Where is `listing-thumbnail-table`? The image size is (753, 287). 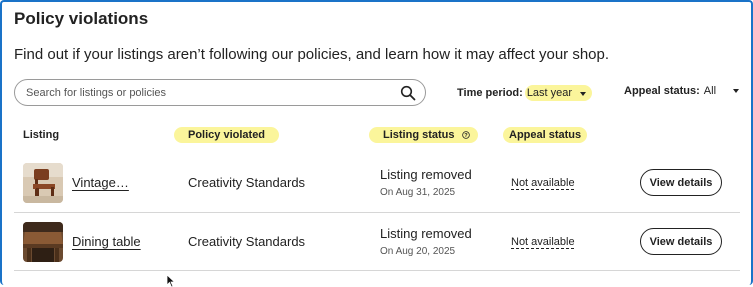 listing-thumbnail-table is located at coordinates (43, 242).